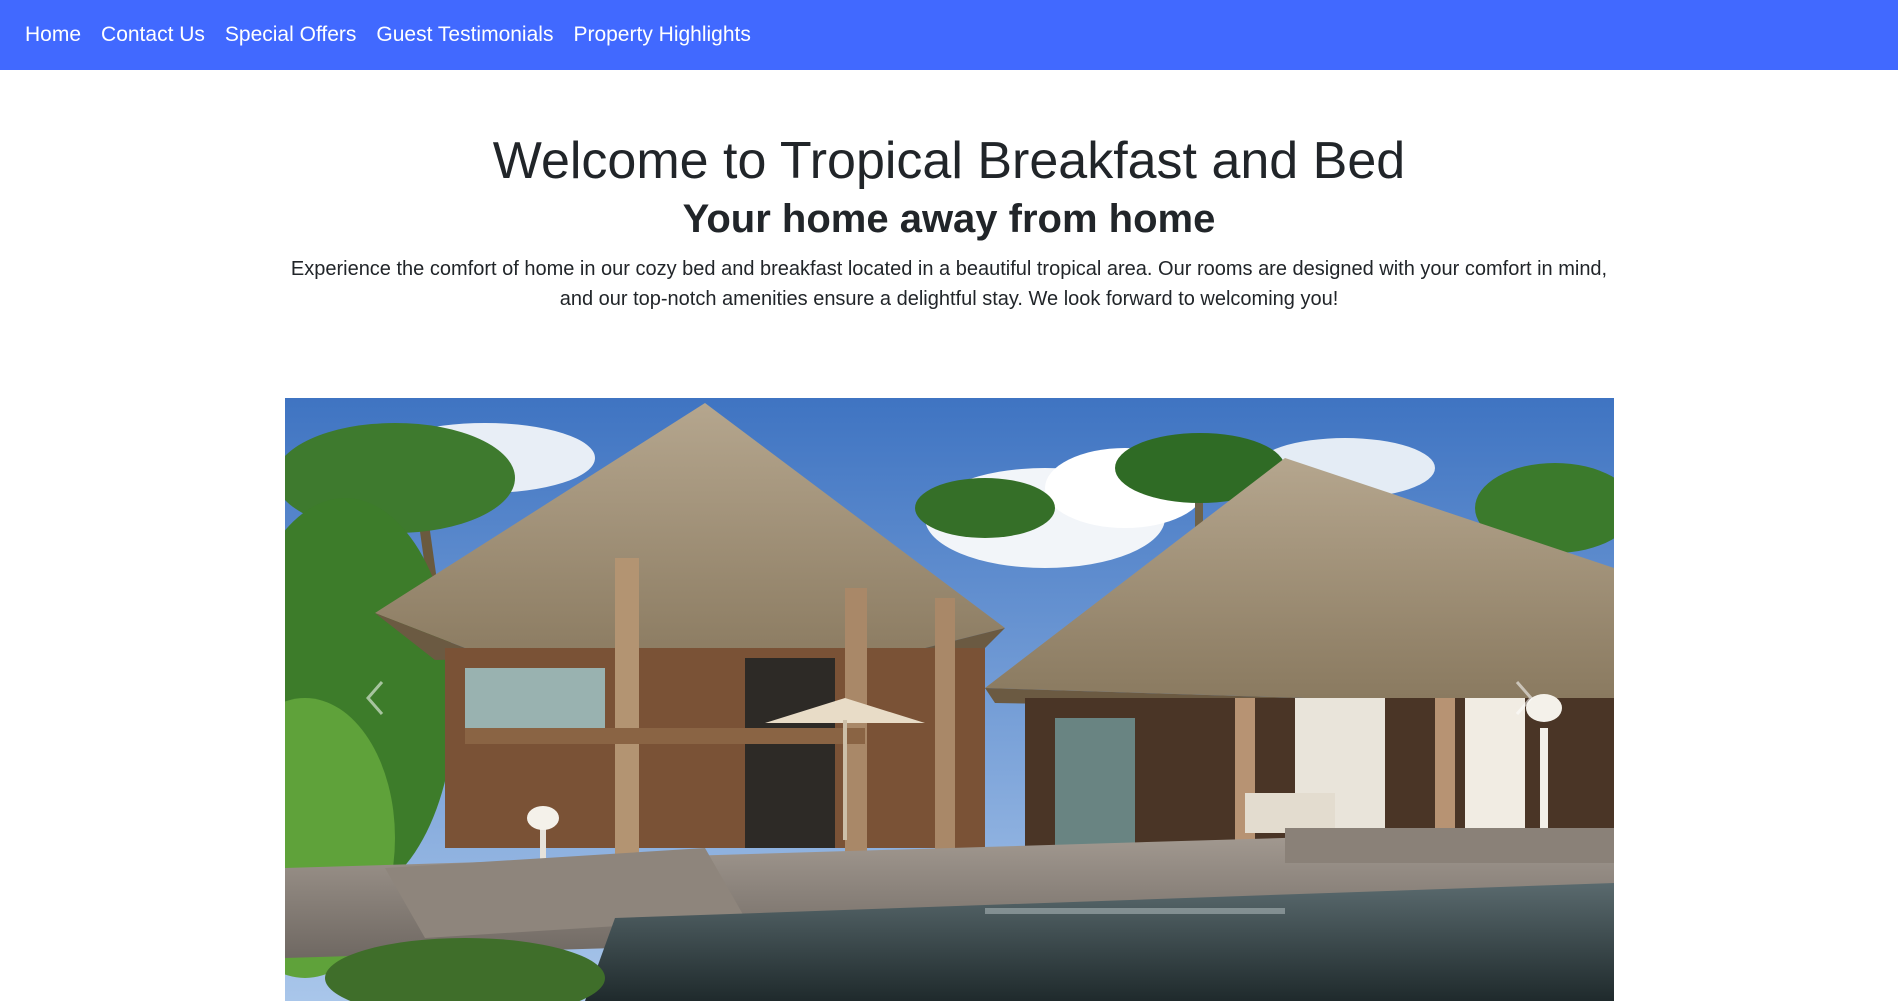 This screenshot has height=1001, width=1898. What do you see at coordinates (464, 35) in the screenshot?
I see `nav-guest-testimonials-link: Guest Testimonials` at bounding box center [464, 35].